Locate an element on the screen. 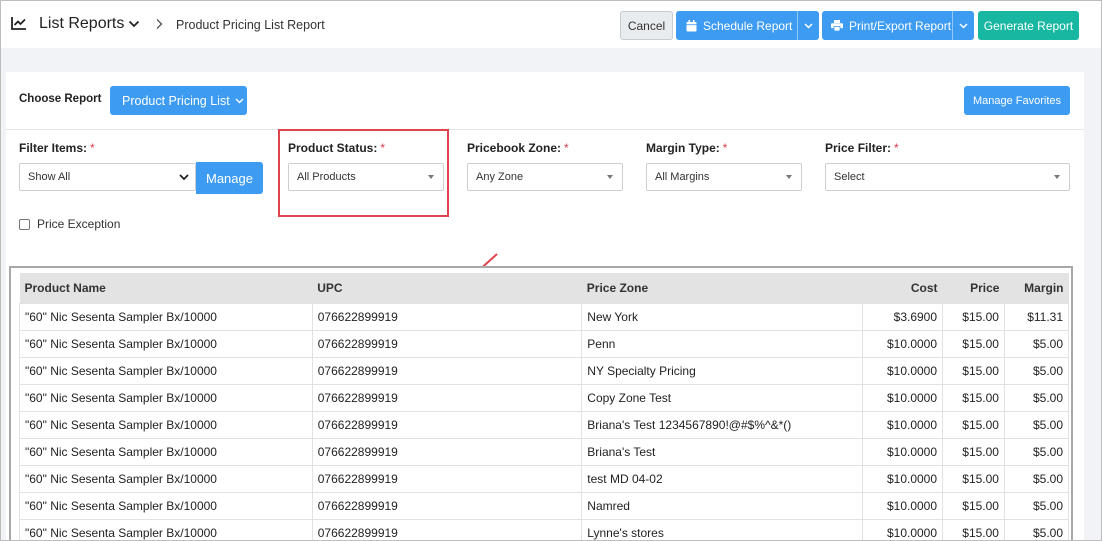 The width and height of the screenshot is (1102, 541). calendar-icon is located at coordinates (691, 25).